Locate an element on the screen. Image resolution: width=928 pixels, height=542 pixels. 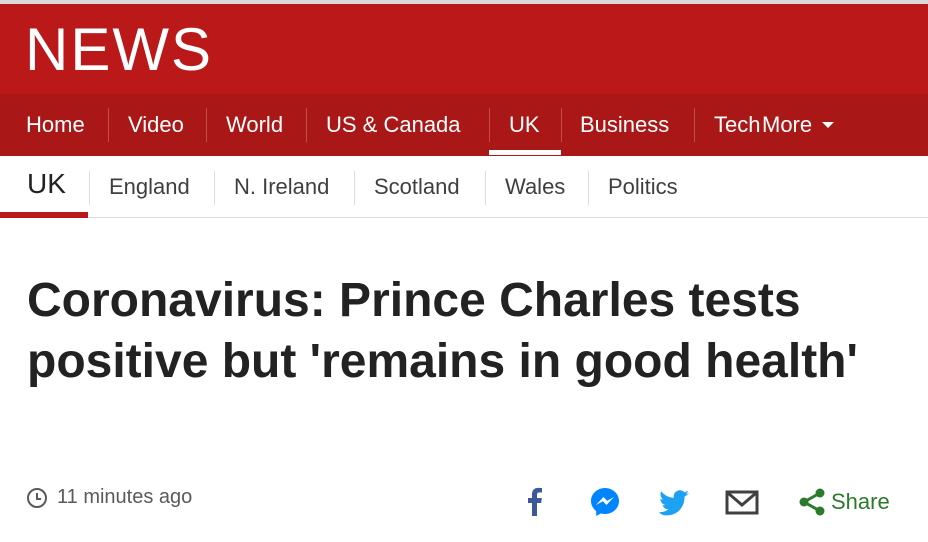
nav-active-indicator is located at coordinates (525, 152).